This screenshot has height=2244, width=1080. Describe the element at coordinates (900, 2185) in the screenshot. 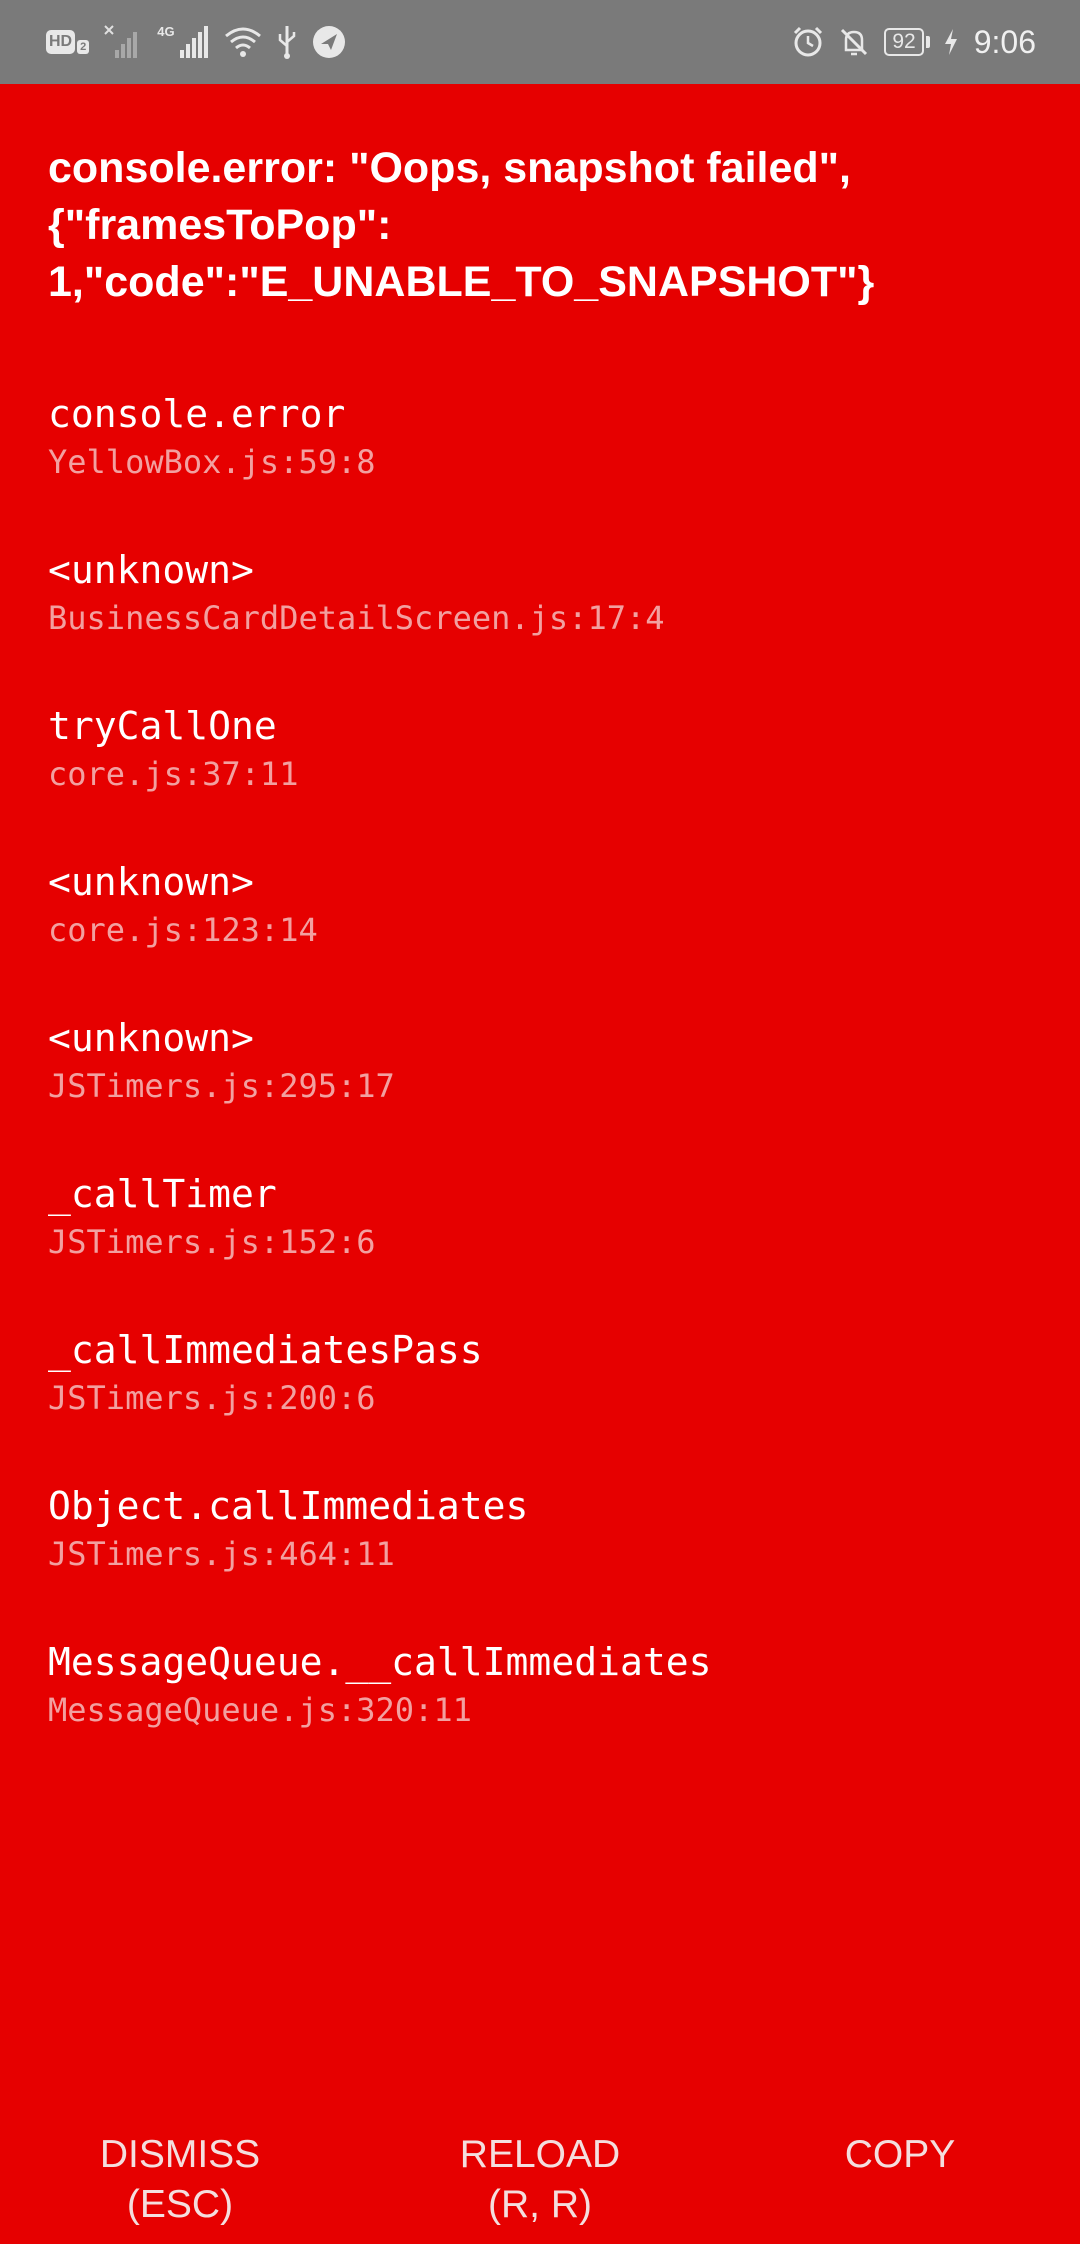

I see `copy-button: COPY` at that location.